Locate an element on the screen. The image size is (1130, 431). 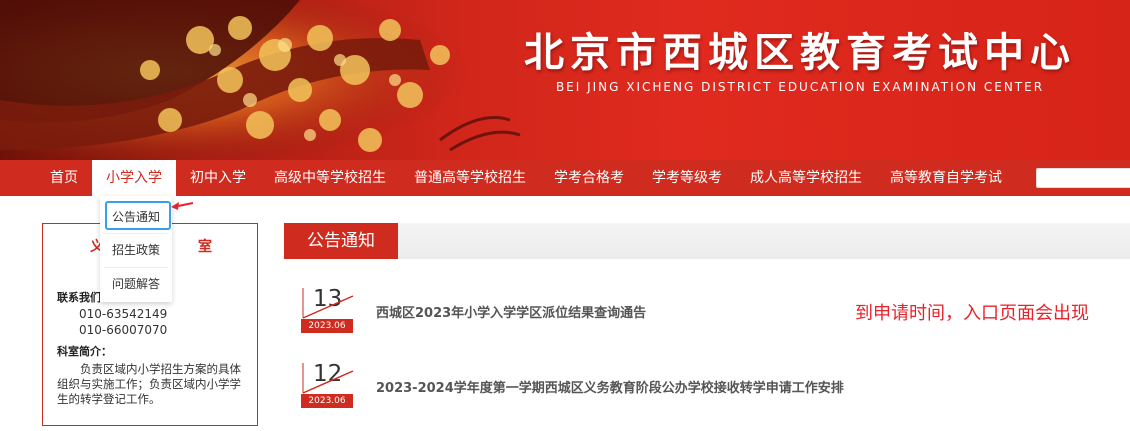
section-title: 公告通知 is located at coordinates (341, 241).